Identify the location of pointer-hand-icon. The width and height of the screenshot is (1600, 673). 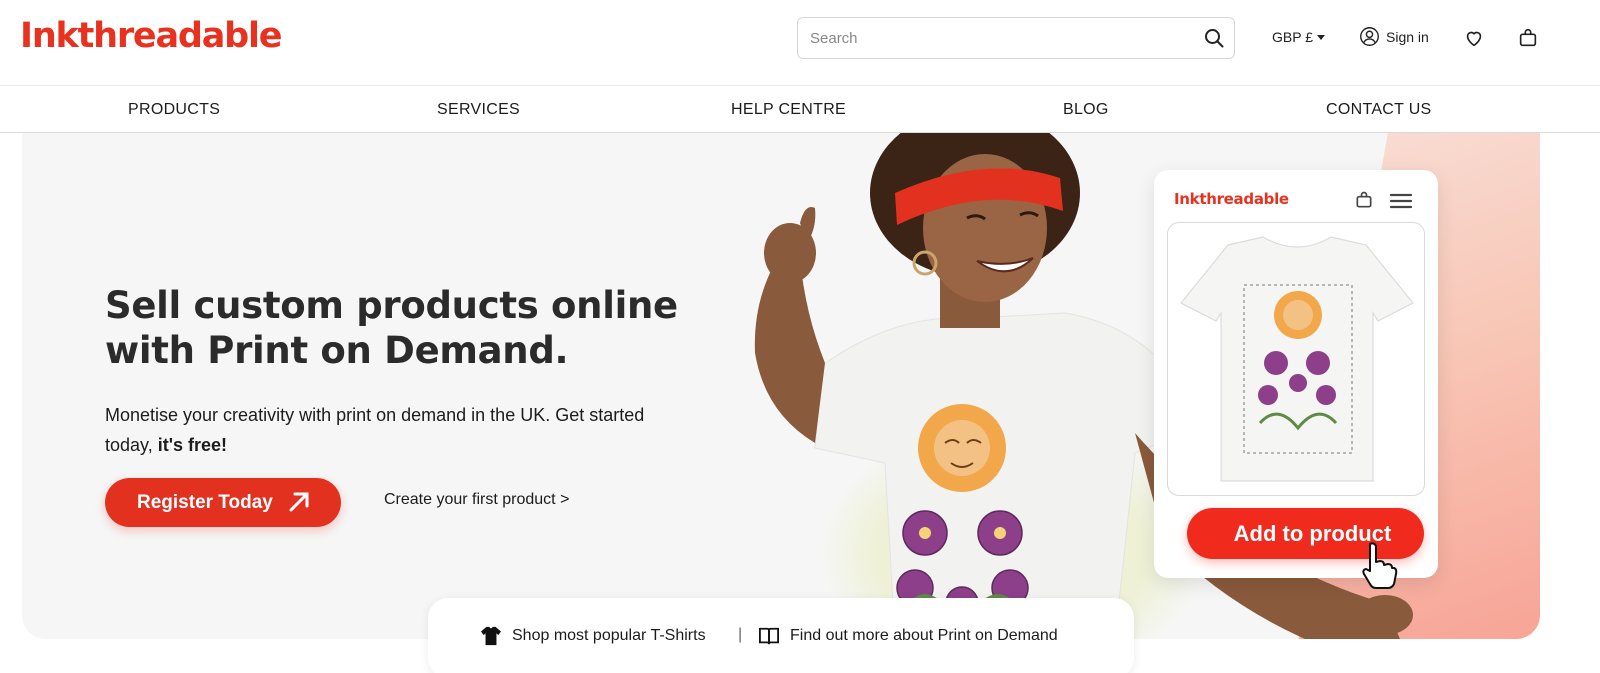
(1380, 565).